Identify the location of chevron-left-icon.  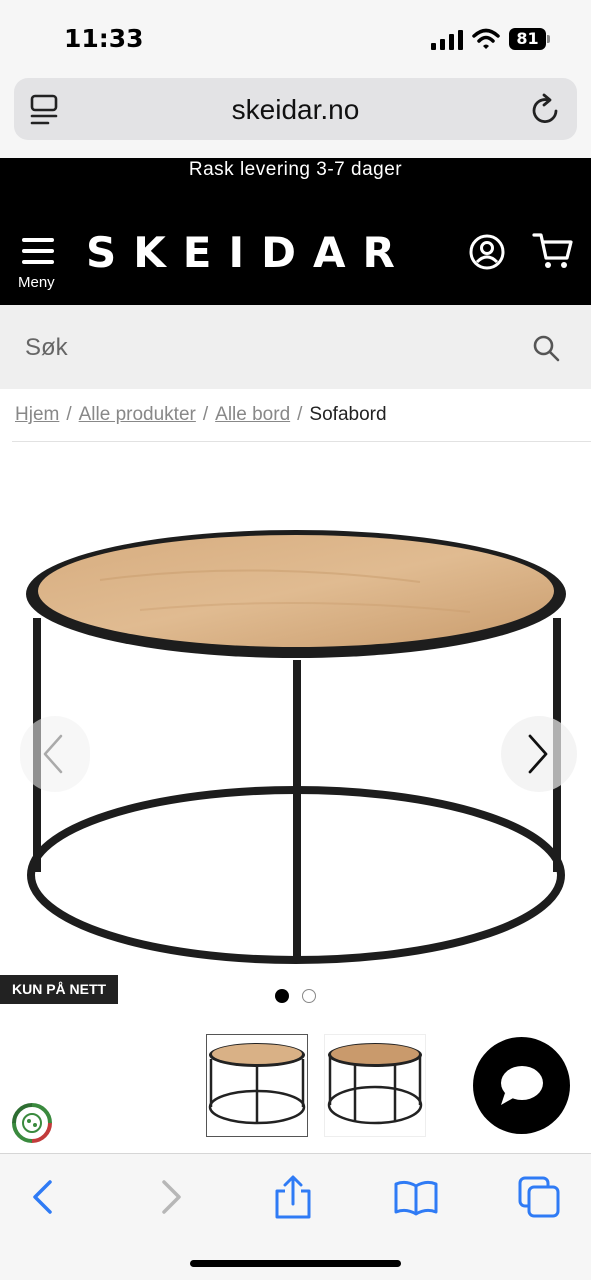
(53, 754).